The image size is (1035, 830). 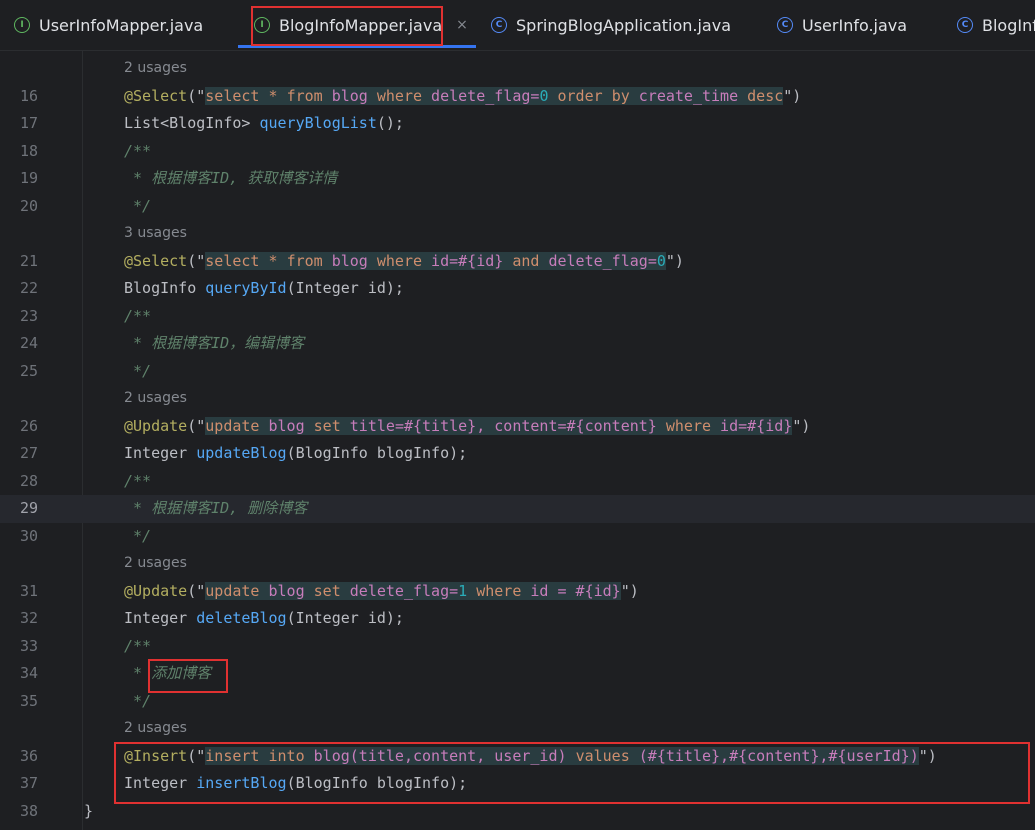 I want to click on line-number: 20, so click(x=28, y=205).